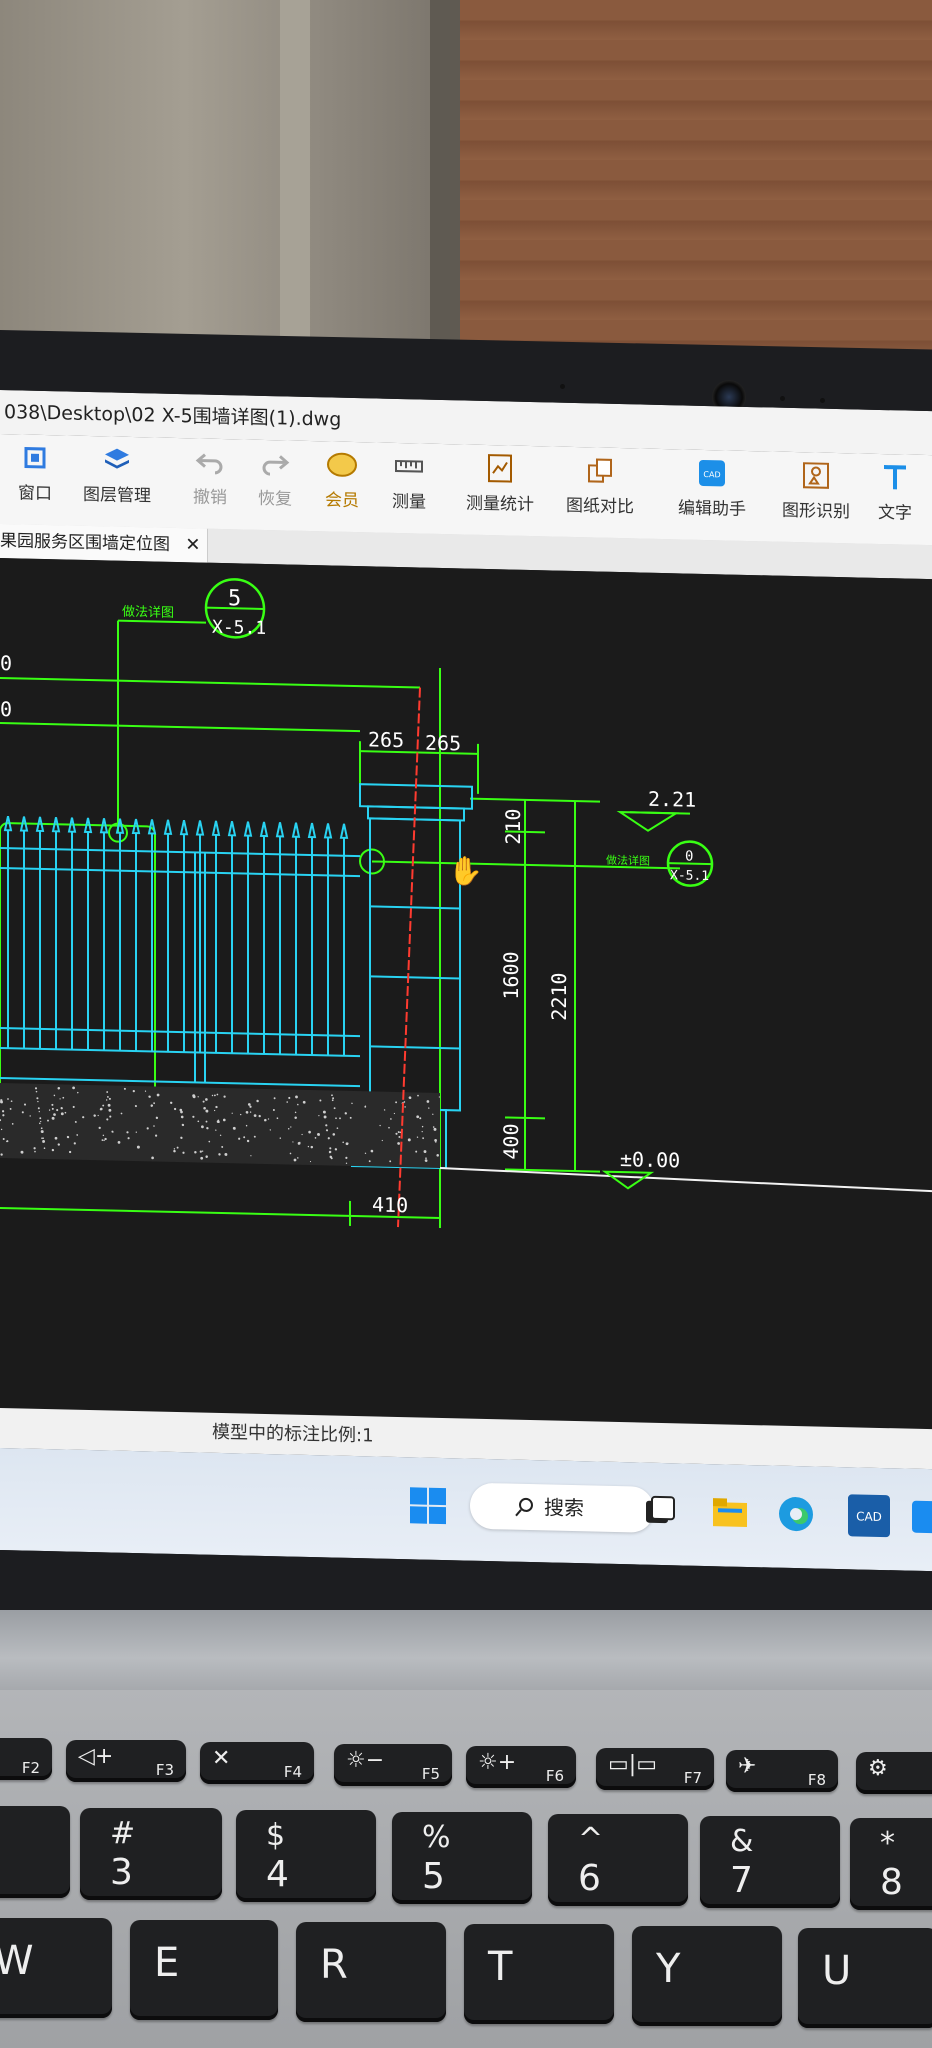 The height and width of the screenshot is (2048, 932). Describe the element at coordinates (539, 1974) in the screenshot. I see `key-t: T` at that location.